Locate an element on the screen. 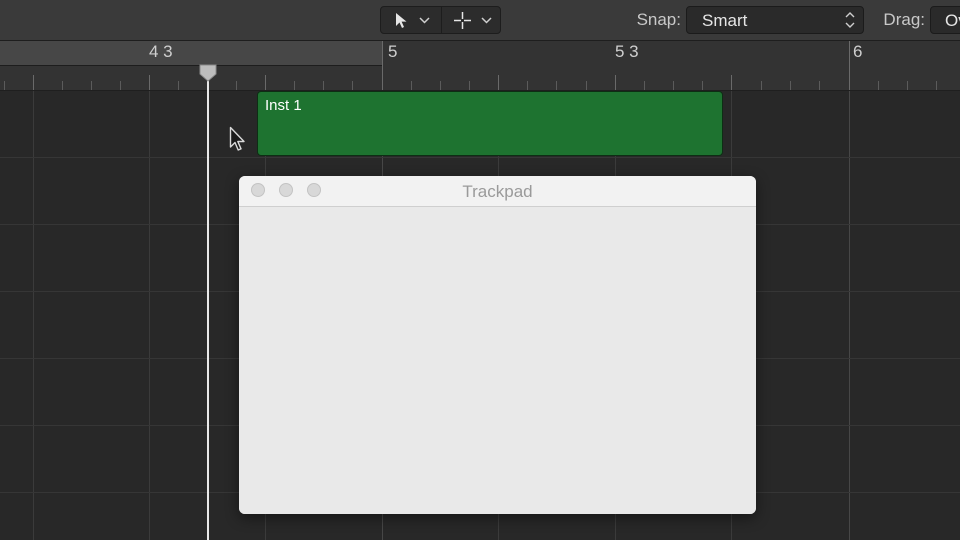 This screenshot has width=960, height=540. ruler-marker-6: 6 is located at coordinates (858, 51).